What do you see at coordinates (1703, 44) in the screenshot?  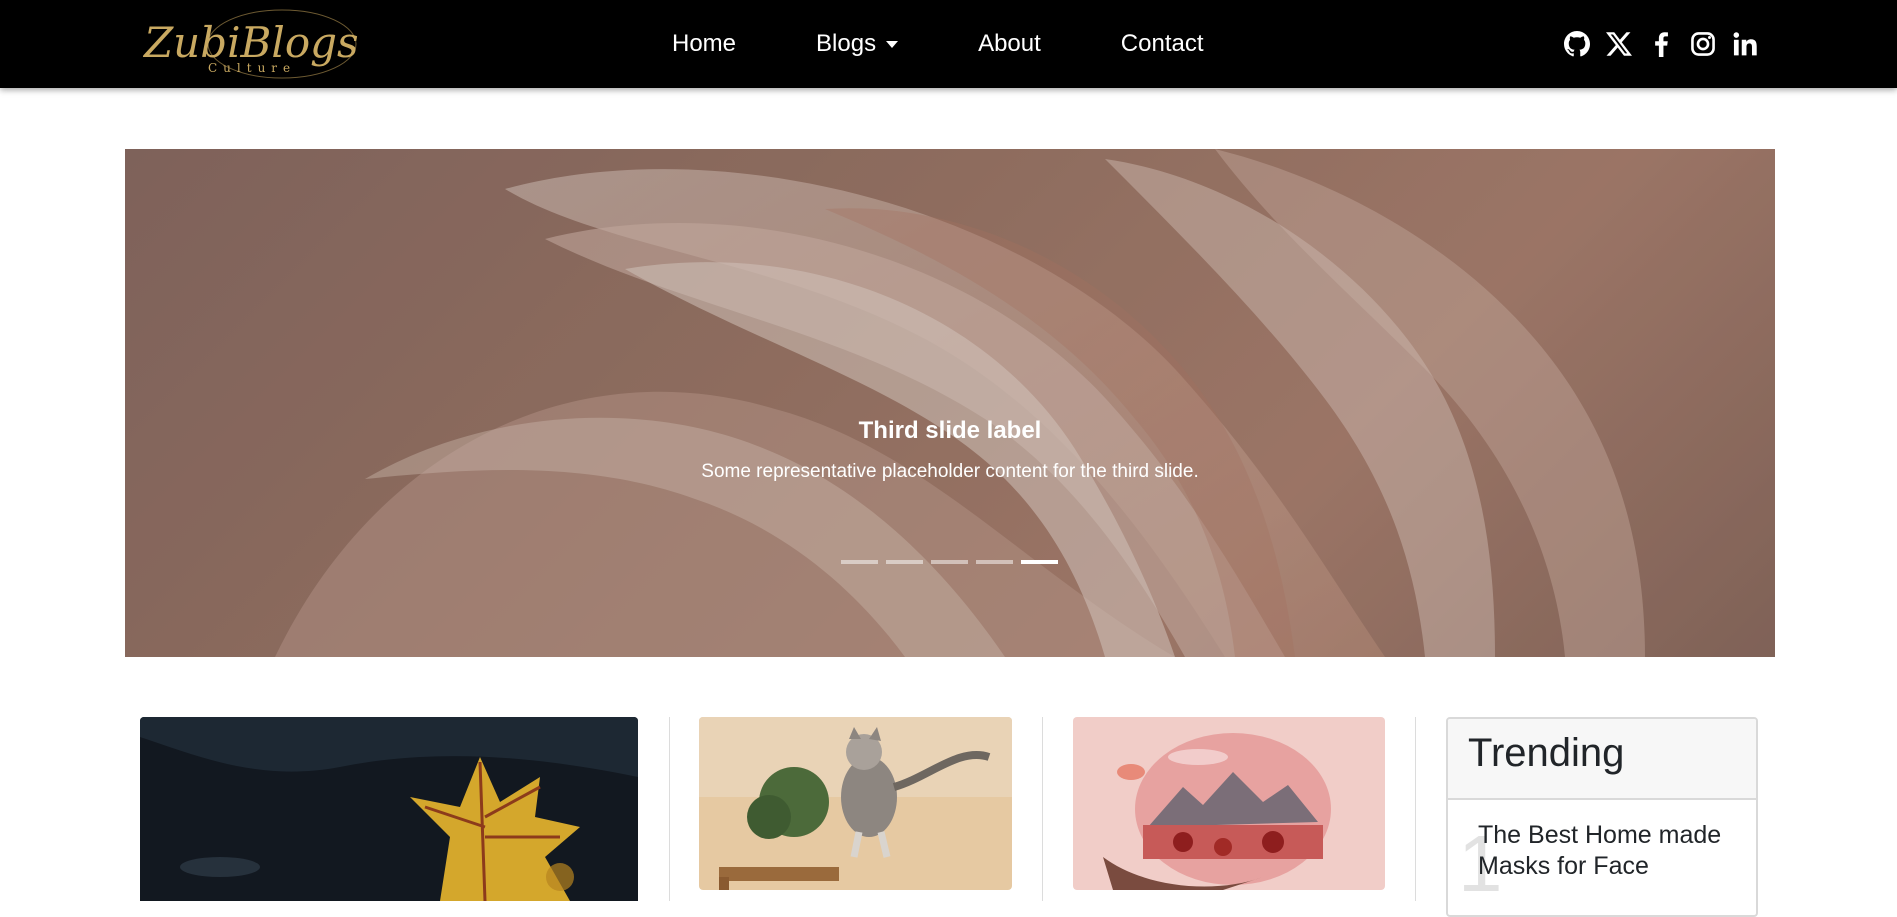 I see `instagram-icon` at bounding box center [1703, 44].